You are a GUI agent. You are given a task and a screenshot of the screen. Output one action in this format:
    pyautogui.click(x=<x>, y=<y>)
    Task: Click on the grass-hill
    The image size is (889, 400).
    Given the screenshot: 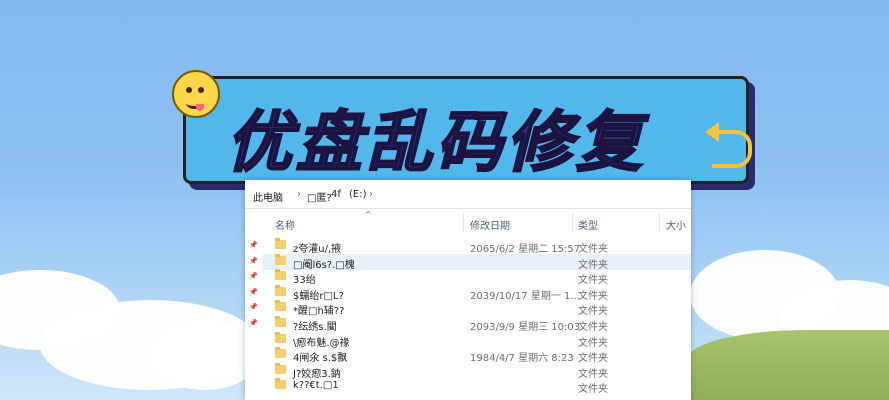 What is the action you would take?
    pyautogui.click(x=789, y=365)
    